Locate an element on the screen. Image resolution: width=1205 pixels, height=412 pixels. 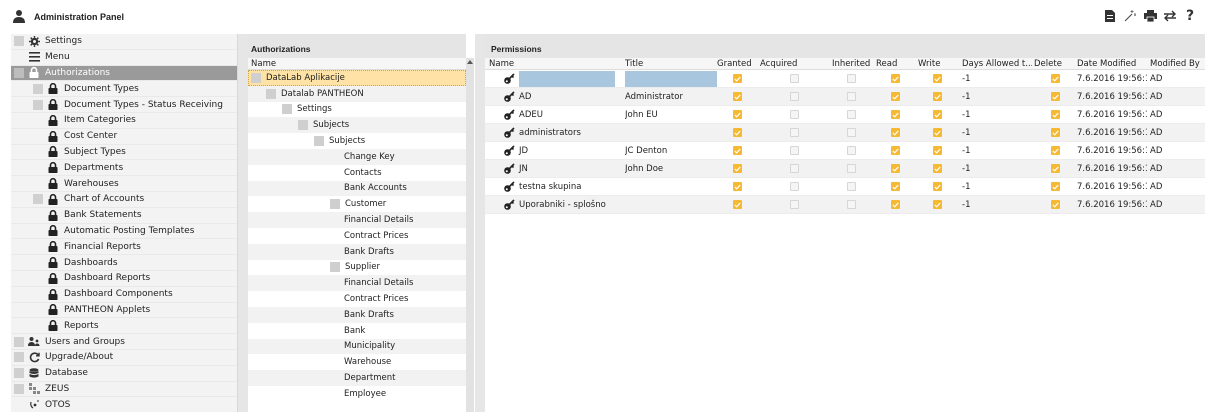
nav-item-zeus: ZEUS is located at coordinates (124, 390).